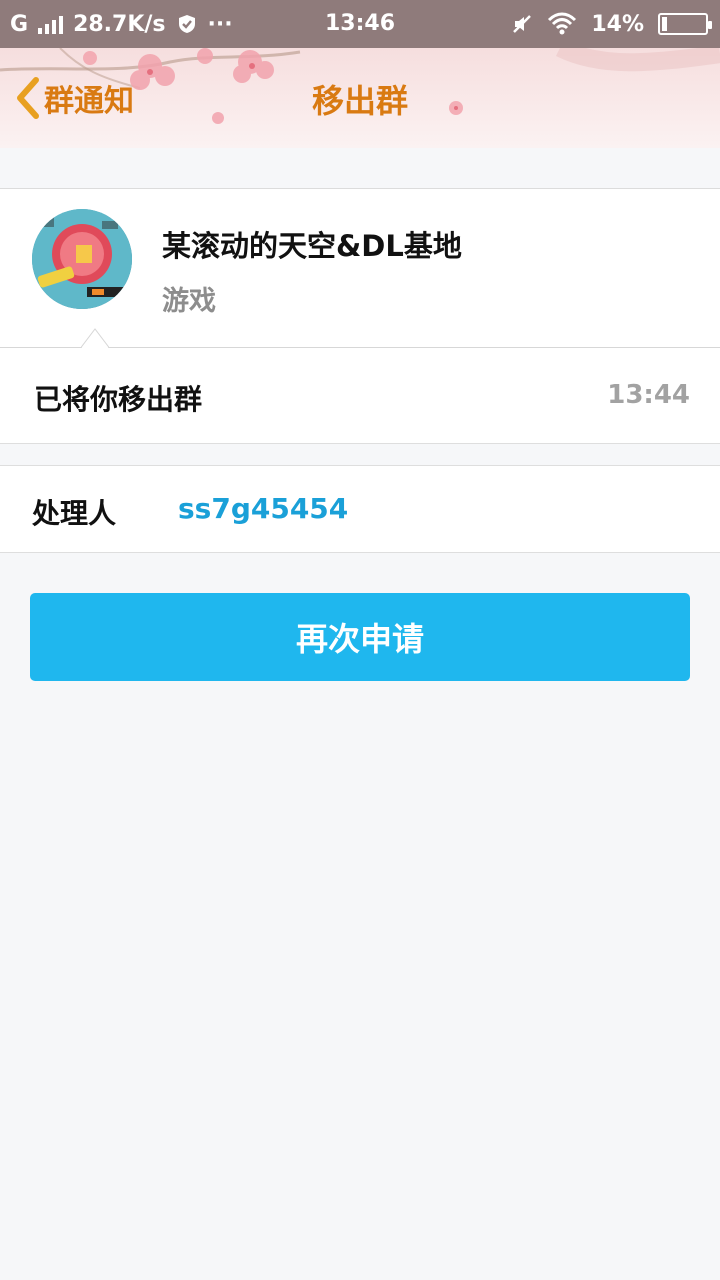 This screenshot has height=1280, width=720. I want to click on chevron-left-icon, so click(28, 98).